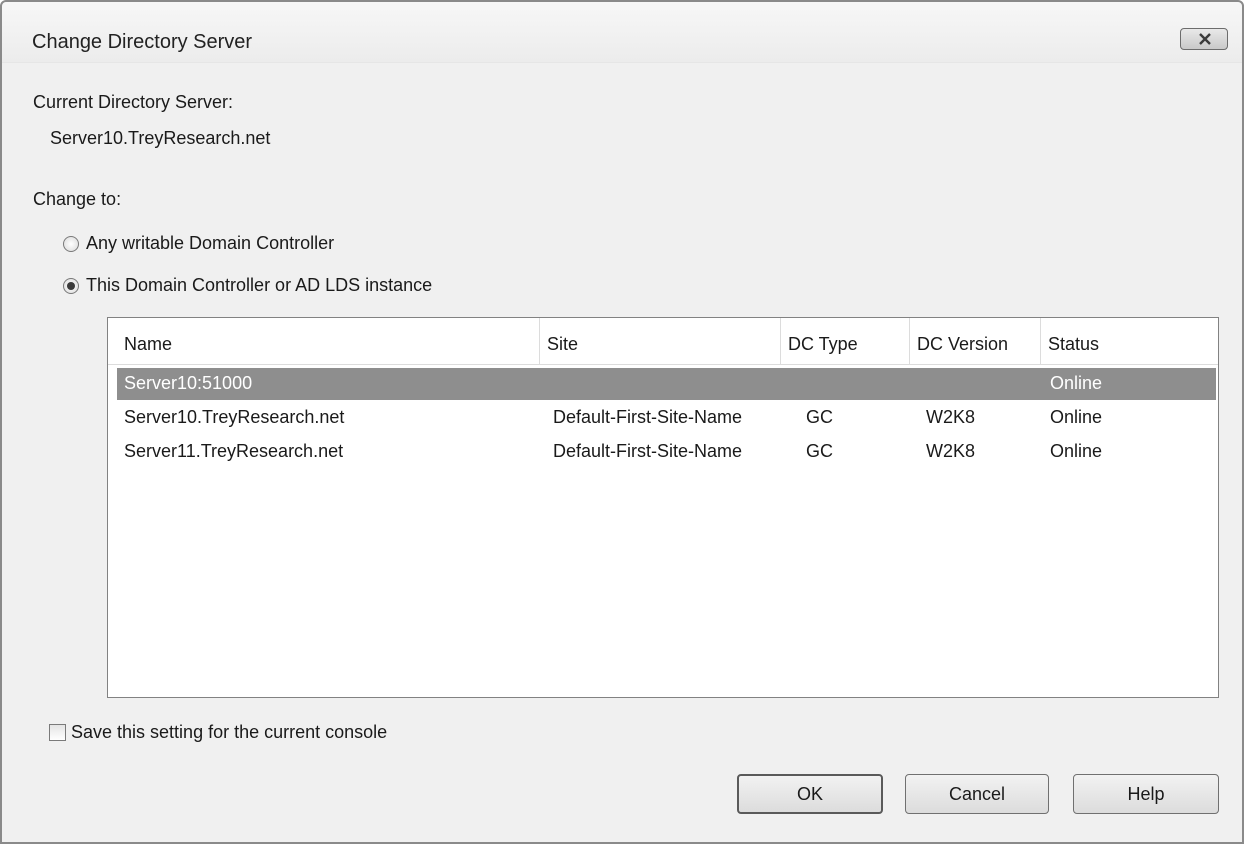 Image resolution: width=1248 pixels, height=848 pixels. Describe the element at coordinates (188, 383) in the screenshot. I see `cell-name: Server10:51000` at that location.